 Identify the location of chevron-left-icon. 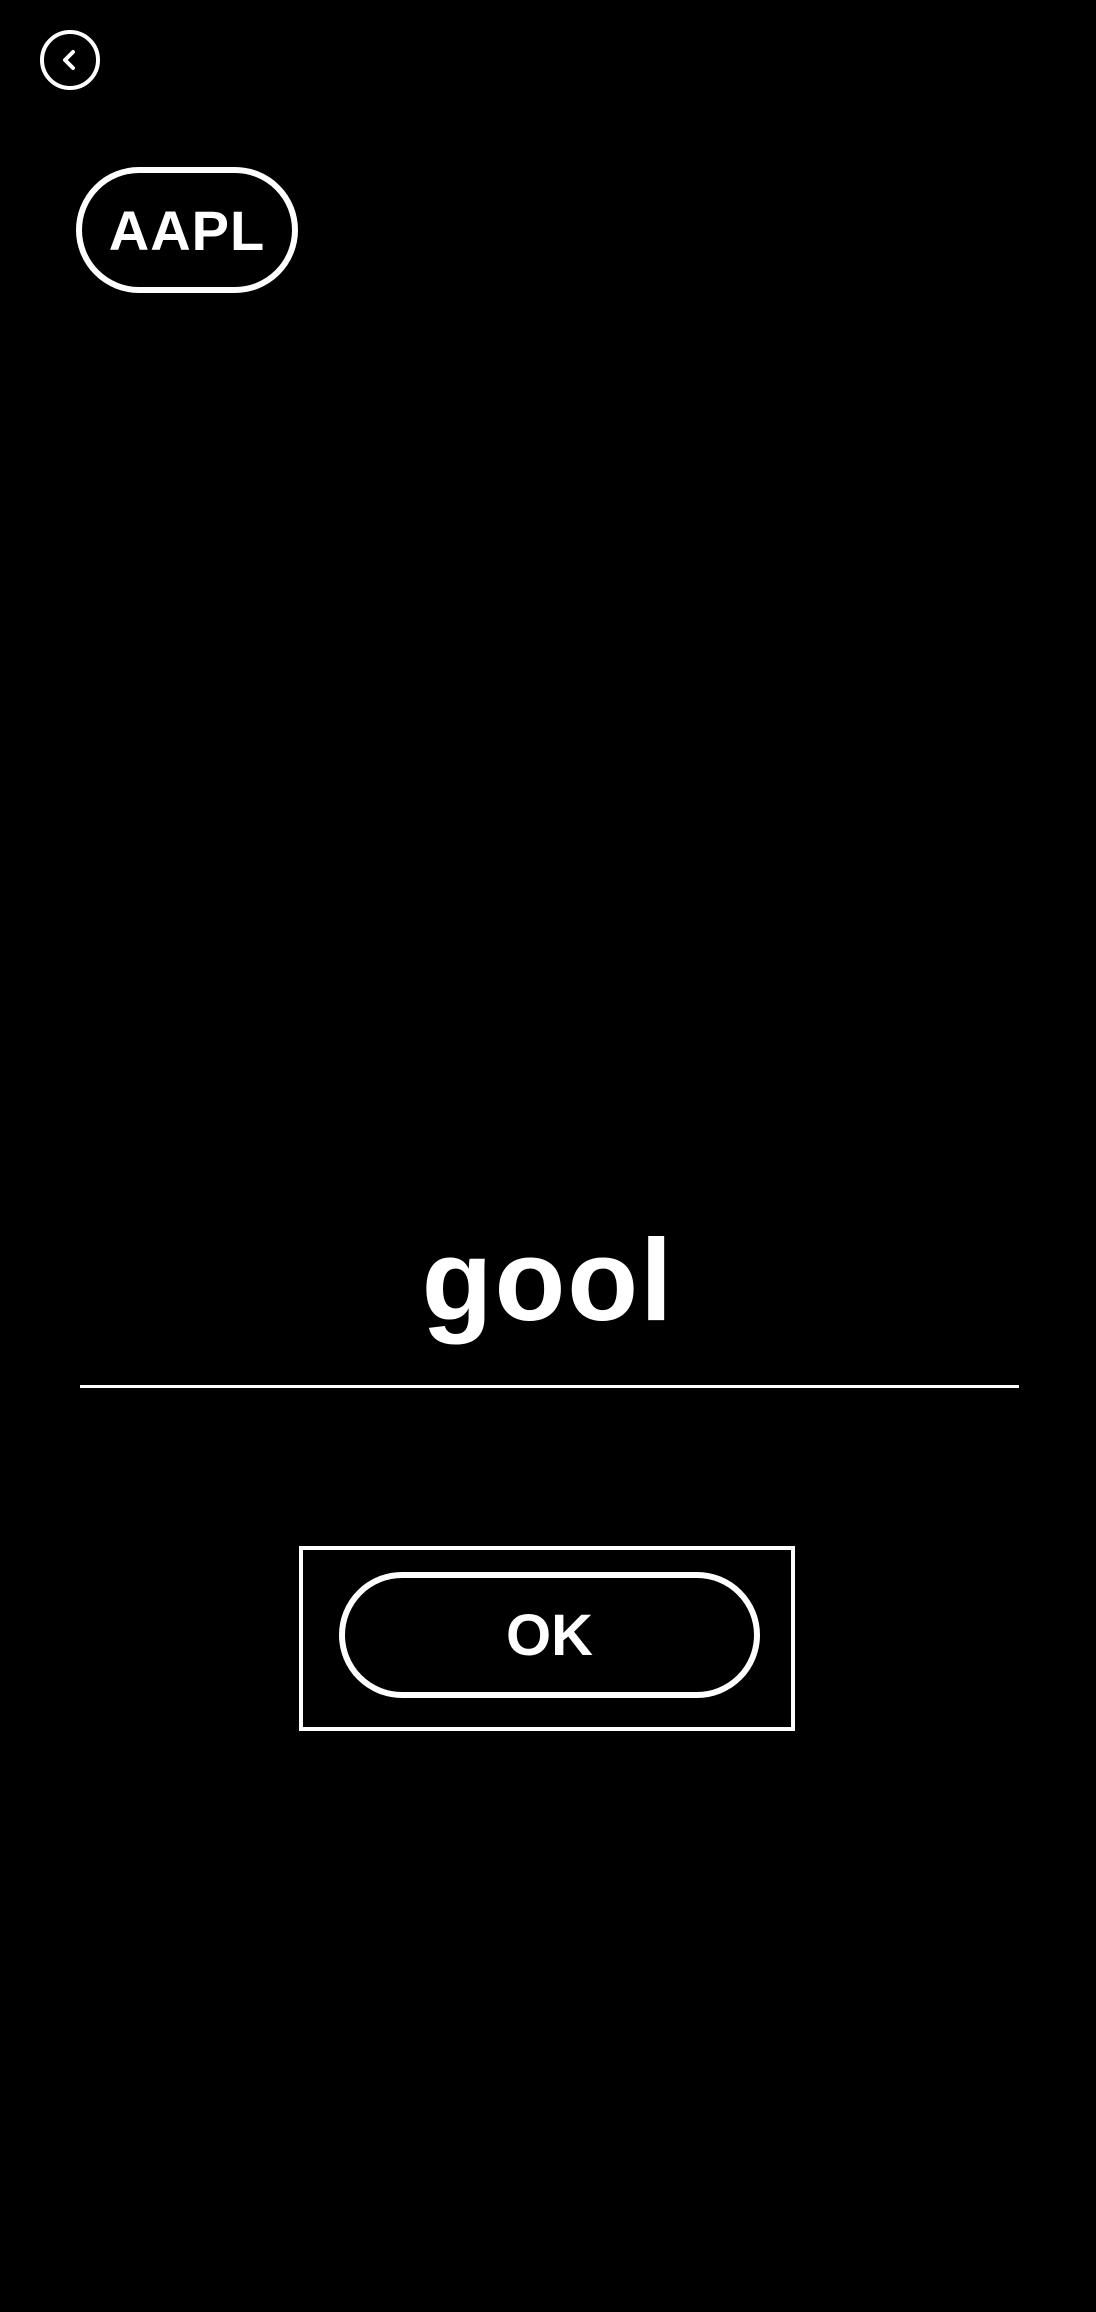
(69, 60).